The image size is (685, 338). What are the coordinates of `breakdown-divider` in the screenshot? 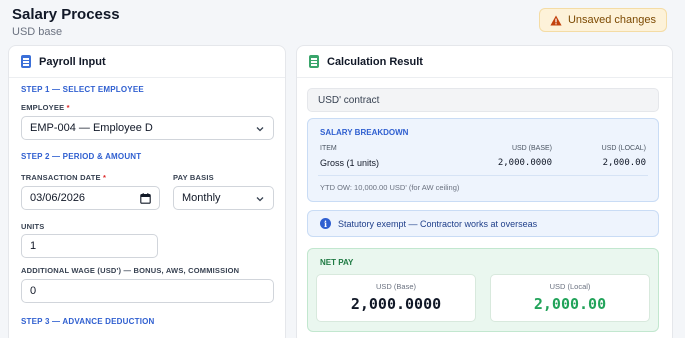 It's located at (483, 175).